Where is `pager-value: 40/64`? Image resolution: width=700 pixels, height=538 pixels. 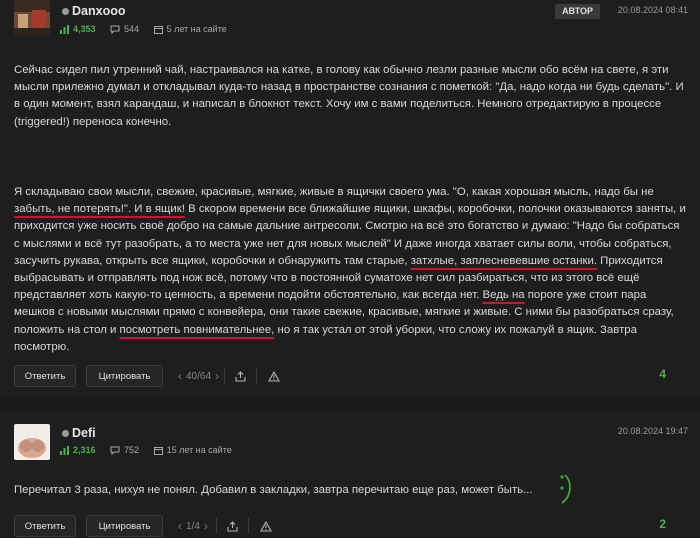 pager-value: 40/64 is located at coordinates (199, 376).